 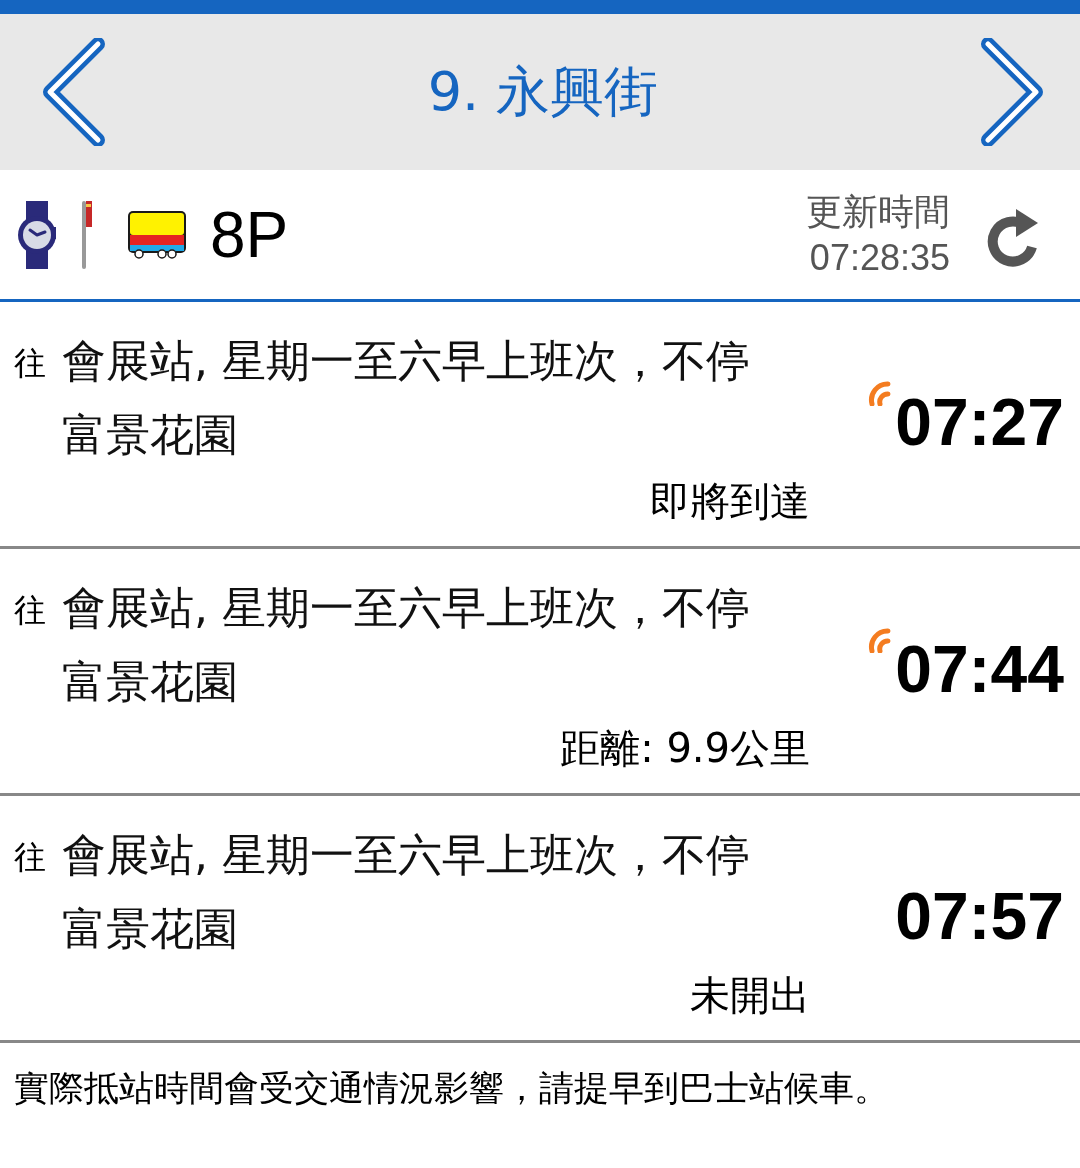 What do you see at coordinates (54, 234) in the screenshot?
I see `watch-and-flag-icon` at bounding box center [54, 234].